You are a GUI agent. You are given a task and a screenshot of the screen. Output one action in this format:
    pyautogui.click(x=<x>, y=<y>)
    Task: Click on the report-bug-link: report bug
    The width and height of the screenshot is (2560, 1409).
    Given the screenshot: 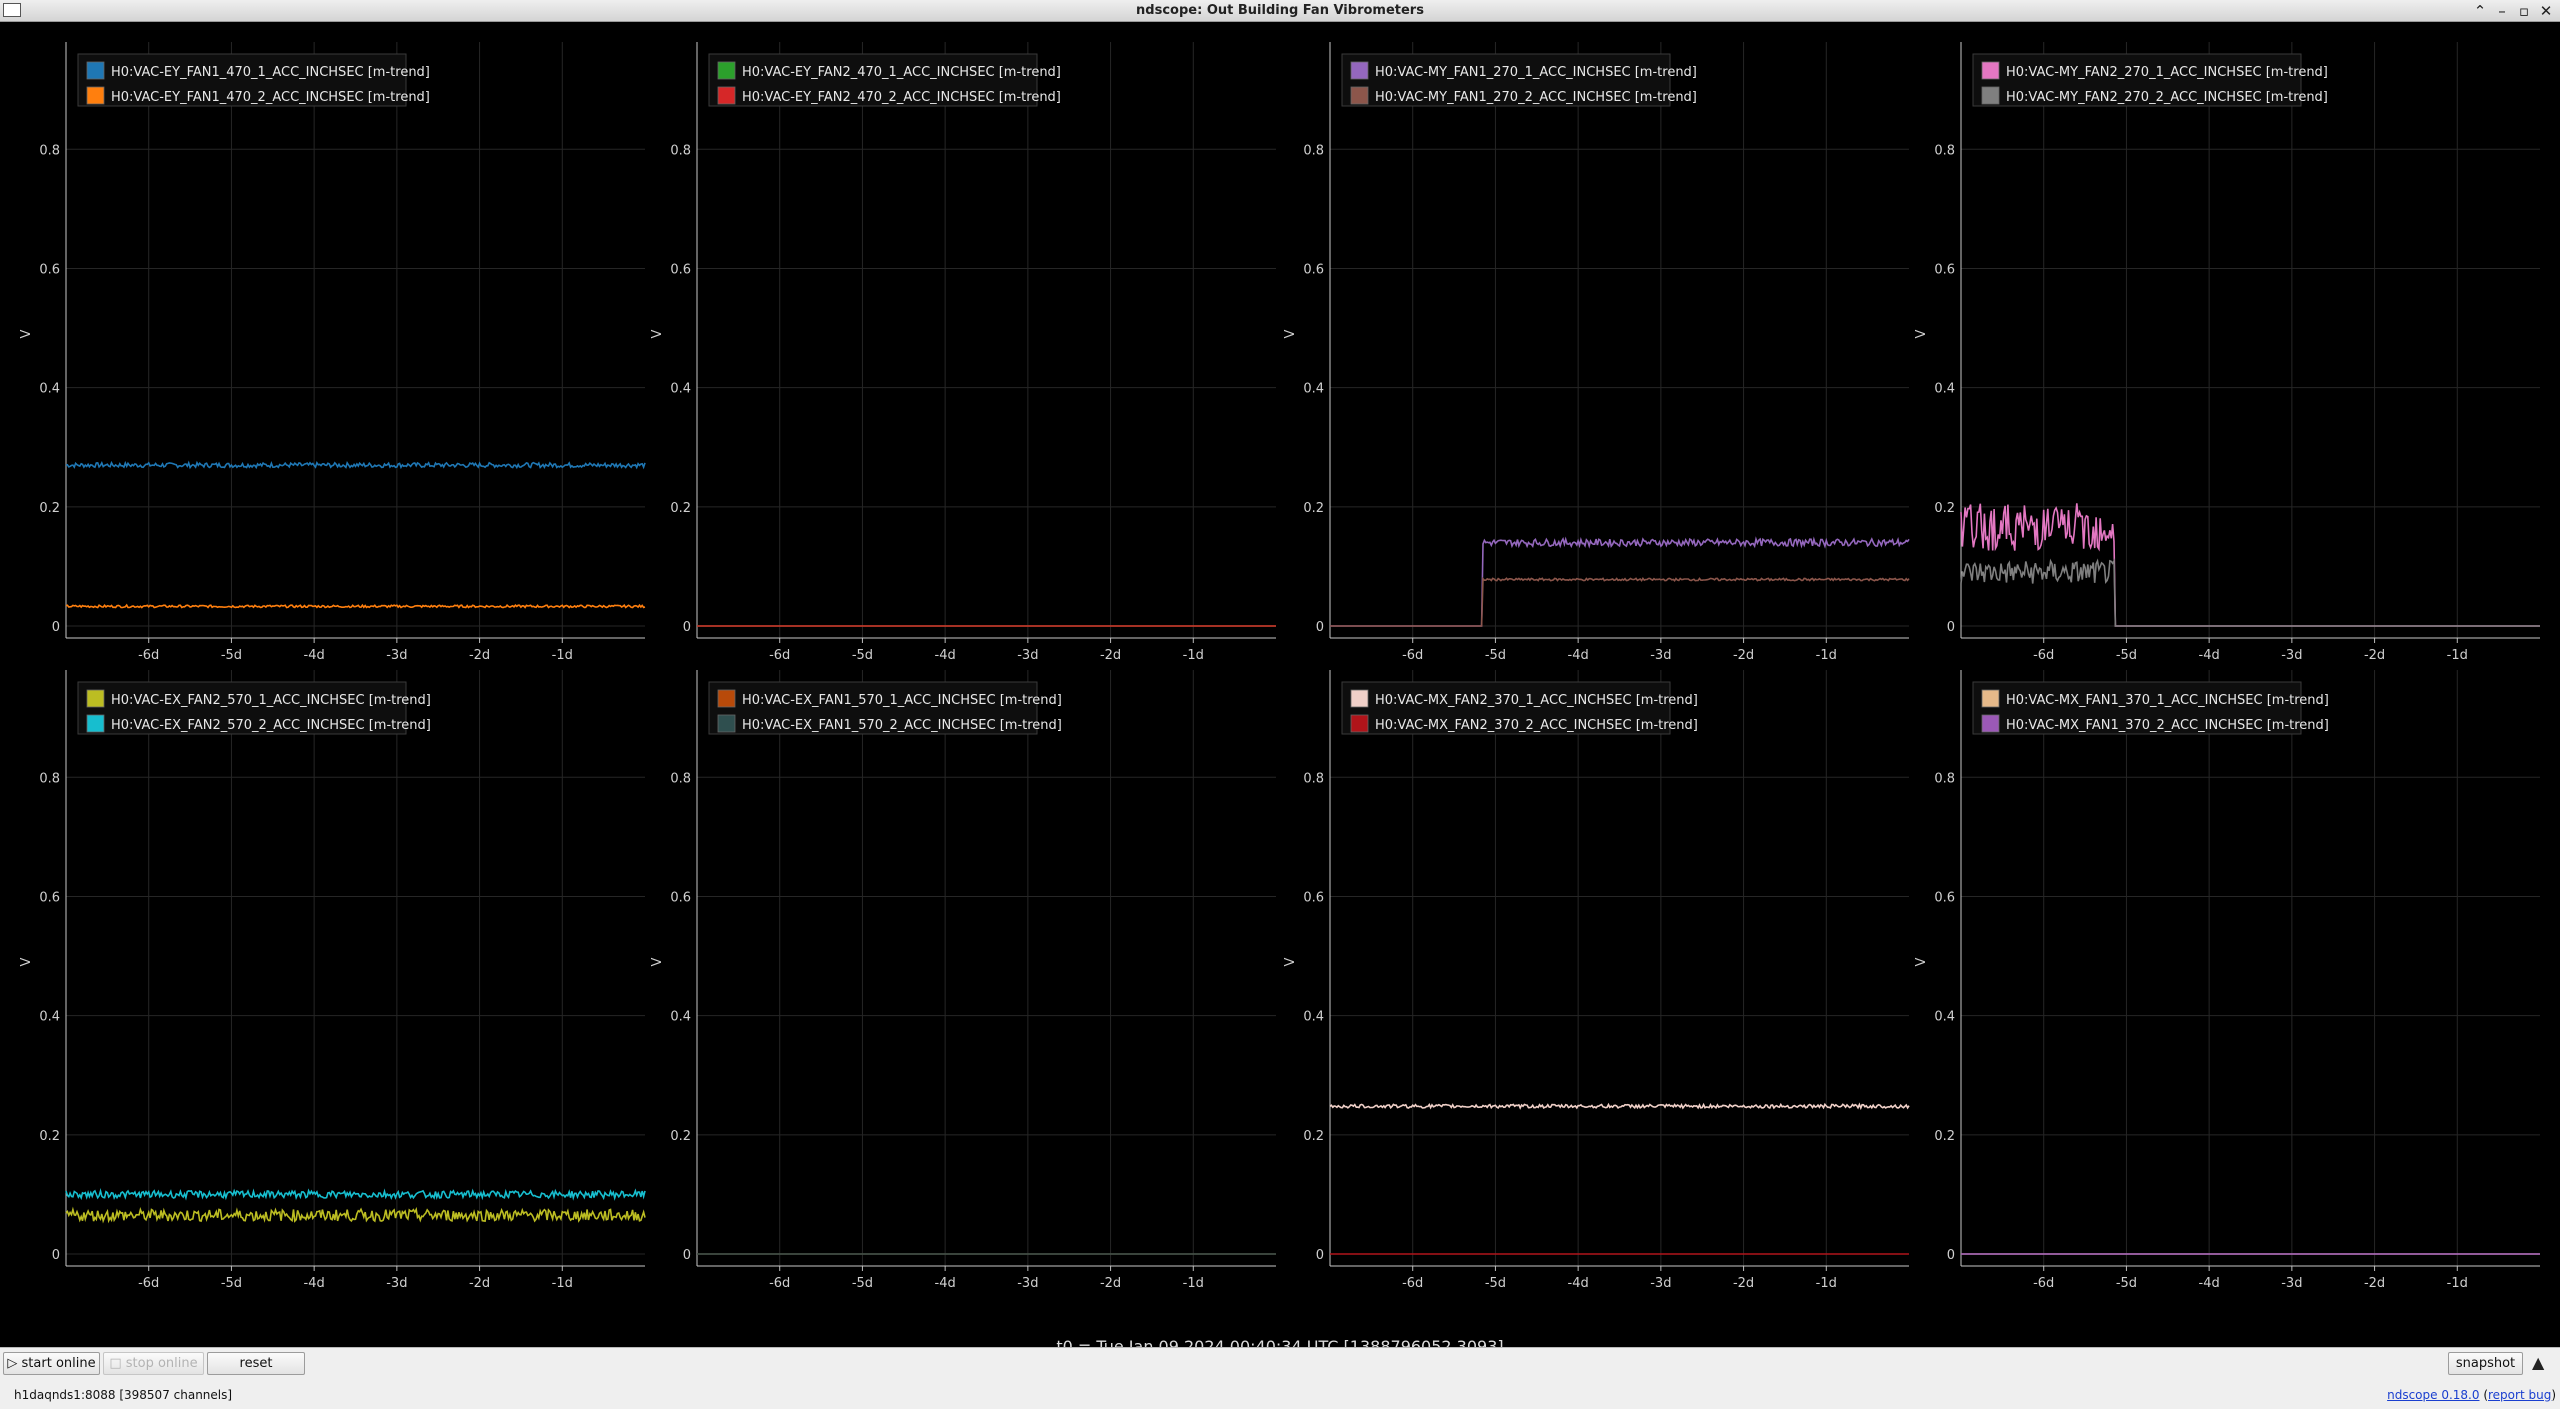 What is the action you would take?
    pyautogui.click(x=2519, y=1395)
    